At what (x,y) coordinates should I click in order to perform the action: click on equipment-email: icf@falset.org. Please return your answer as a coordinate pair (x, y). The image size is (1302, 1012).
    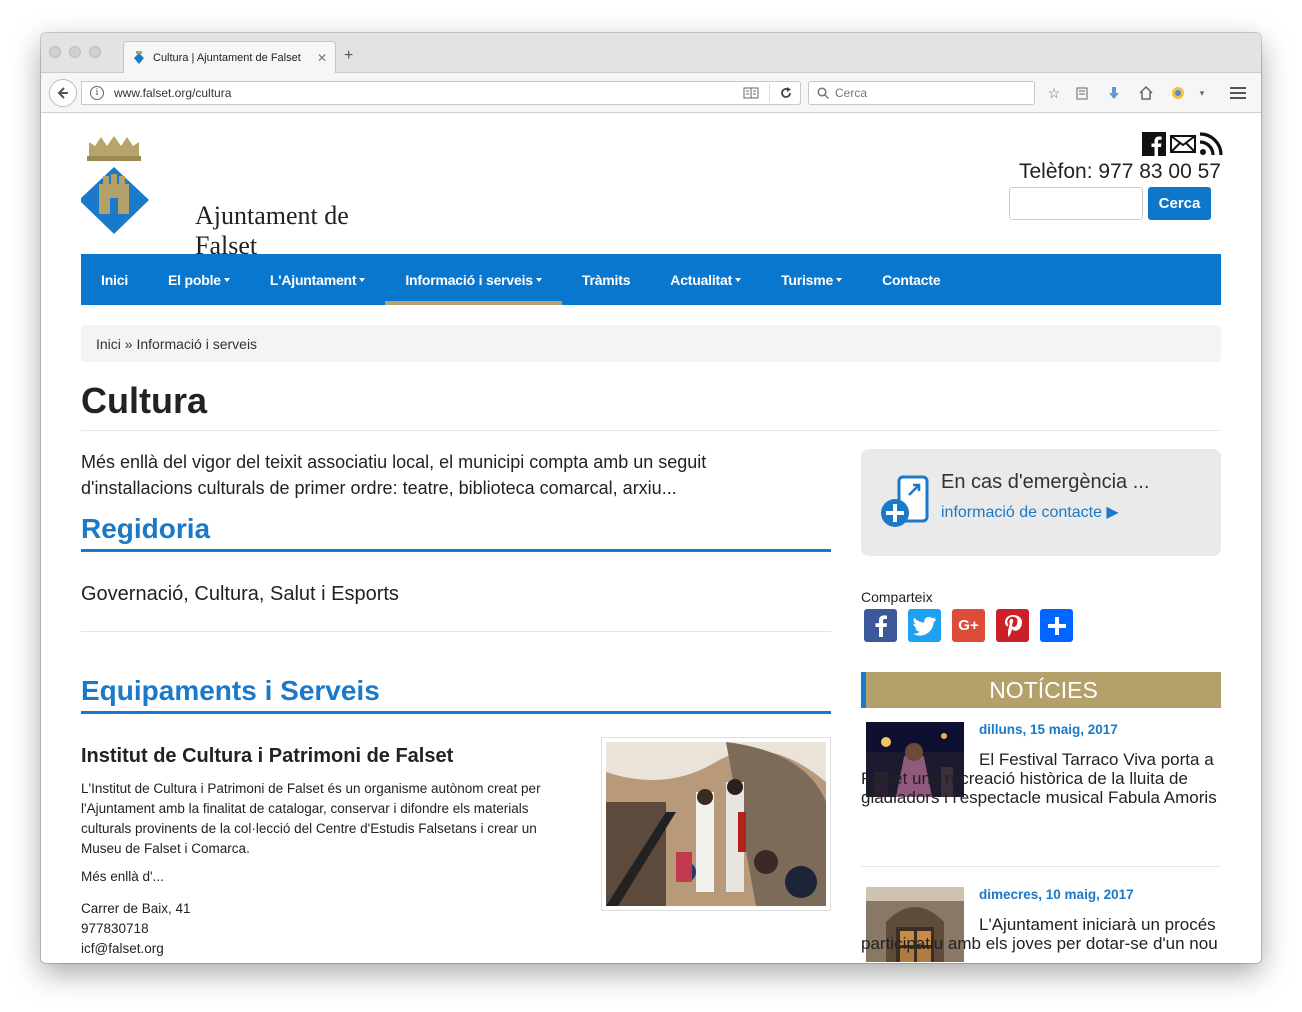
    Looking at the image, I should click on (136, 949).